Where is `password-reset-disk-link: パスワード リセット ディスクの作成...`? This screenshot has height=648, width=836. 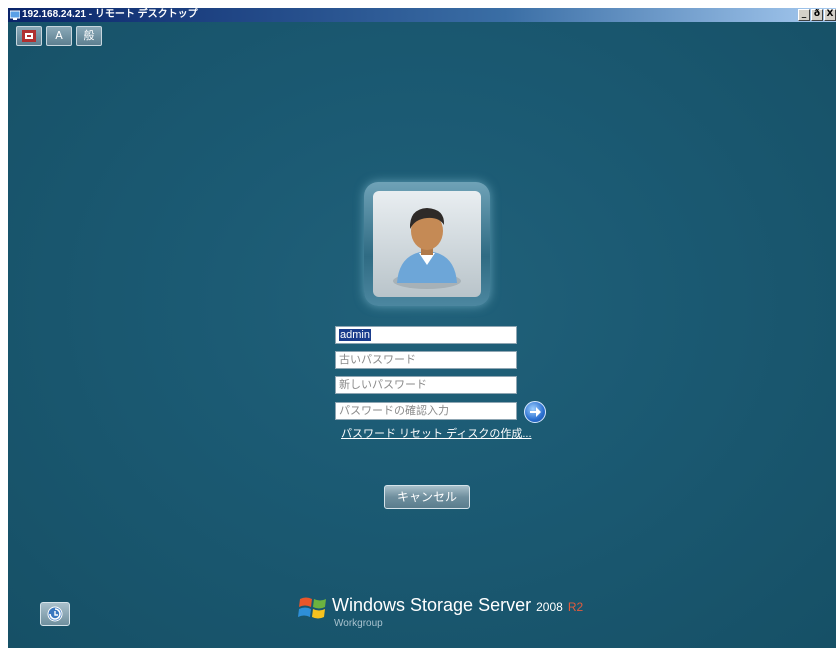 password-reset-disk-link: パスワード リセット ディスクの作成... is located at coordinates (436, 433).